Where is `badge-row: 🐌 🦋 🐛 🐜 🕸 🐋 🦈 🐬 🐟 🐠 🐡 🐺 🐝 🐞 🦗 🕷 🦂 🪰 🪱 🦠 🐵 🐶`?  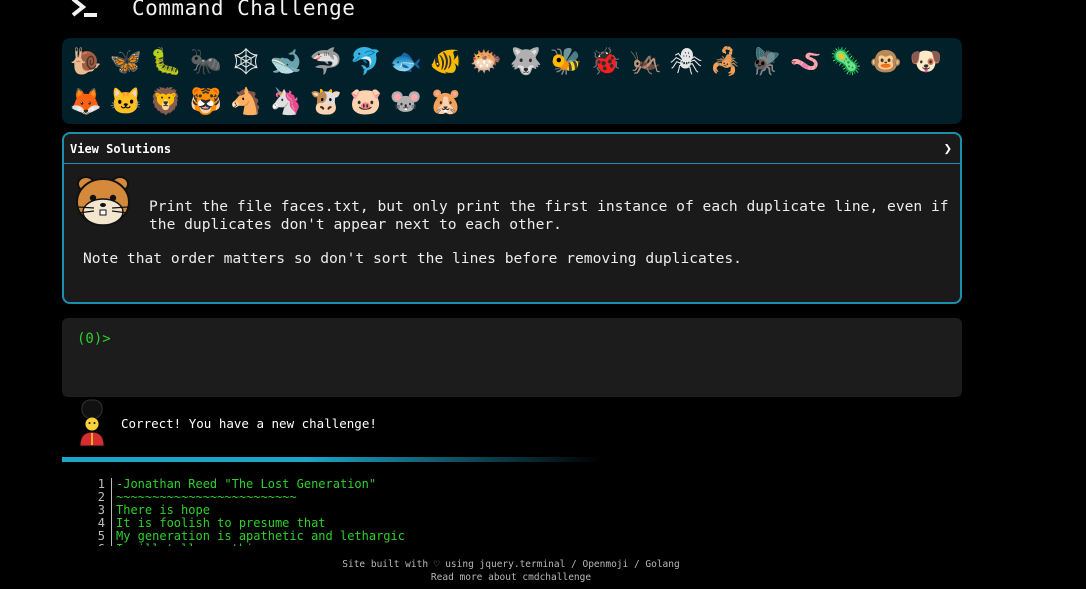 badge-row: 🐌 🦋 🐛 🐜 🕸 🐋 🦈 🐬 🐟 🐠 🐡 🐺 🐝 🐞 🦗 🕷 🦂 🪰 🪱 🦠 🐵 🐶 is located at coordinates (512, 62).